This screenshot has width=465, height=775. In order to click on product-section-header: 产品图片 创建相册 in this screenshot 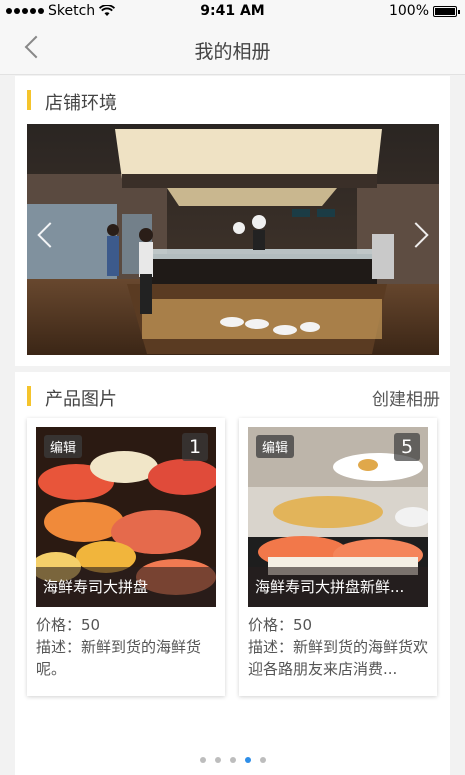, I will do `click(232, 395)`.